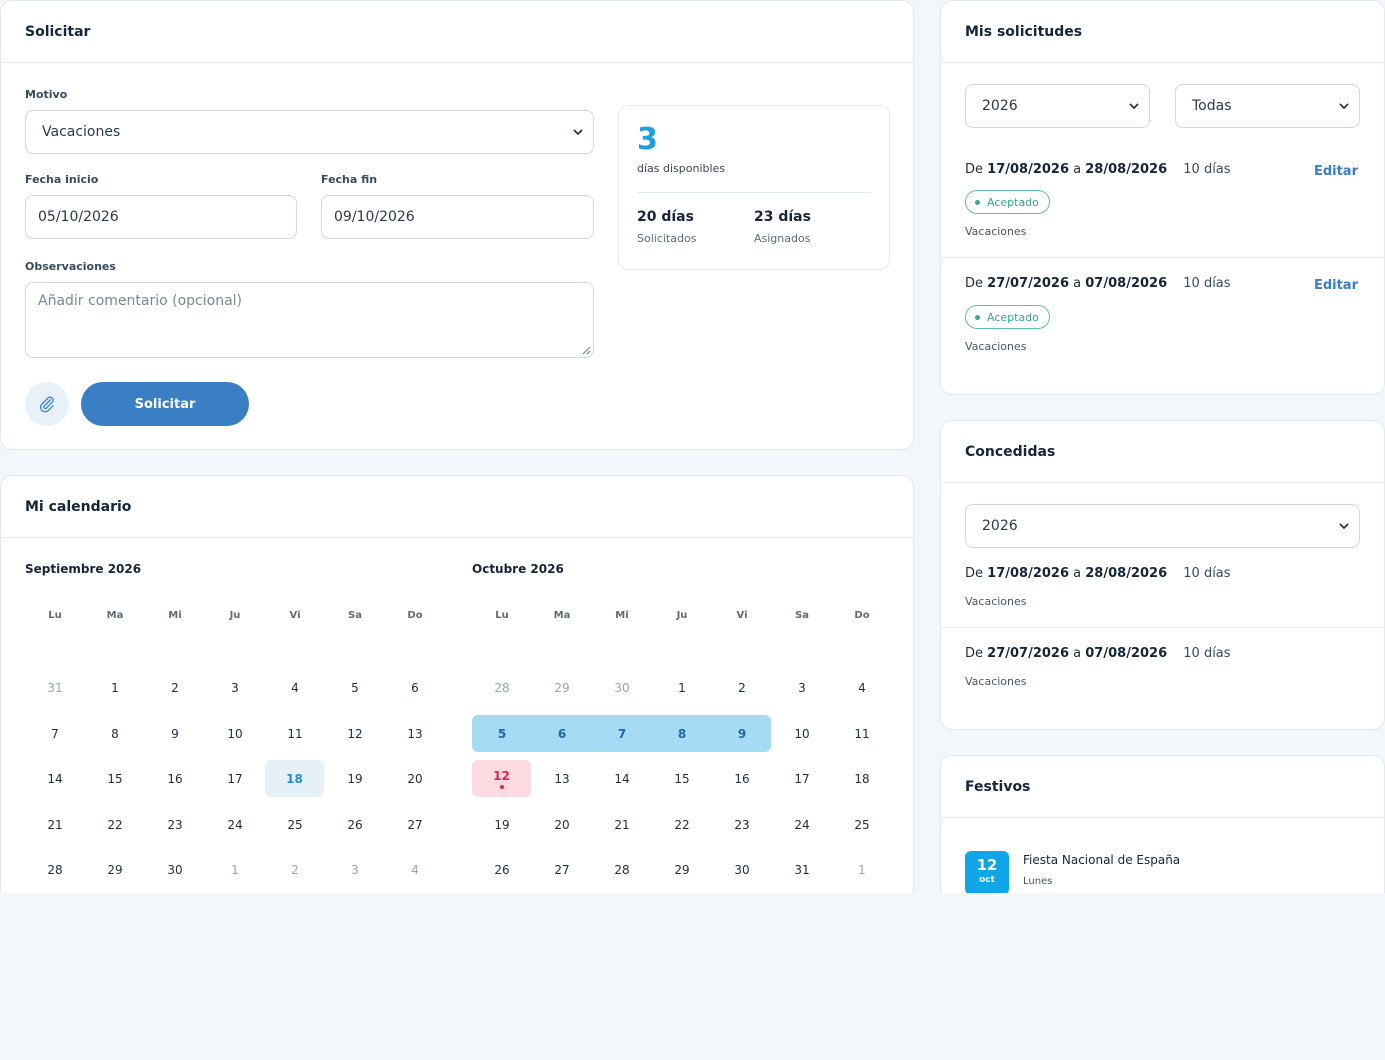 Image resolution: width=1385 pixels, height=1060 pixels. Describe the element at coordinates (1162, 526) in the screenshot. I see `concedidas-year-select: 2026` at that location.